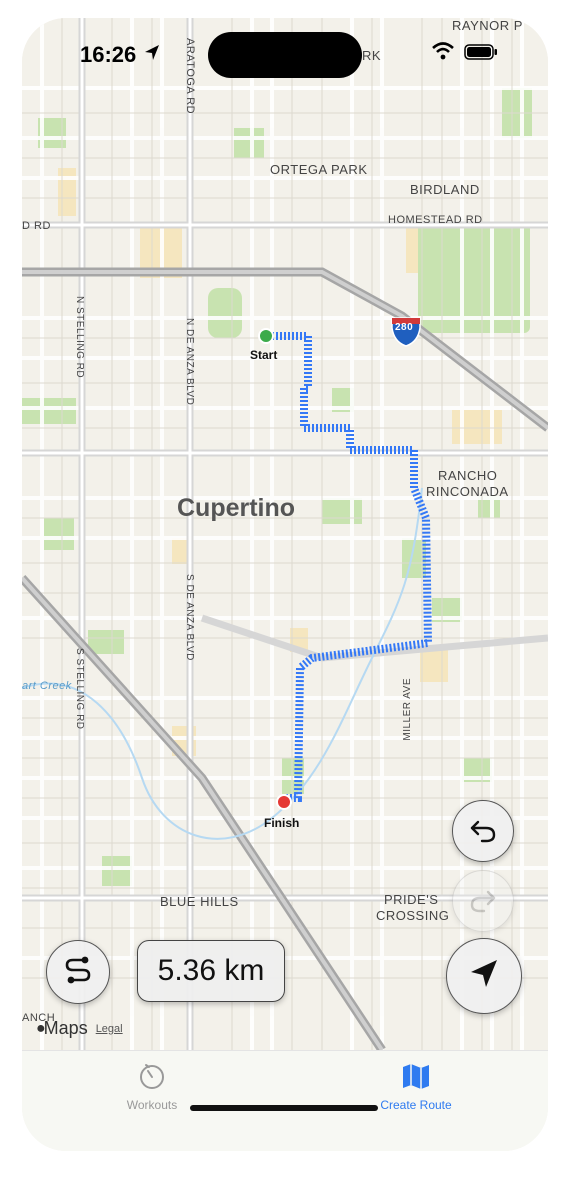 This screenshot has width=572, height=1204. I want to click on redo-button, so click(483, 901).